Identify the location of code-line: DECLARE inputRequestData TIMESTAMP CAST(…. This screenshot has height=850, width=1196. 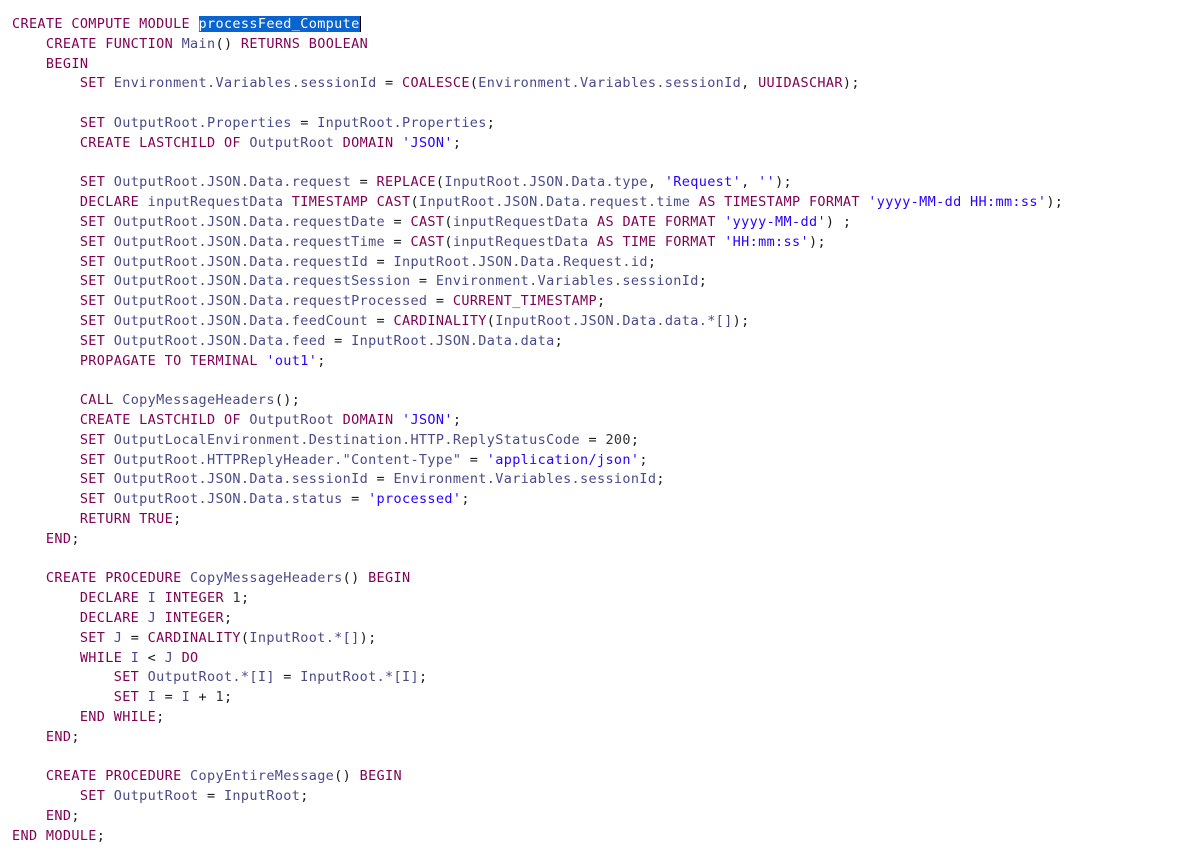
(600, 203).